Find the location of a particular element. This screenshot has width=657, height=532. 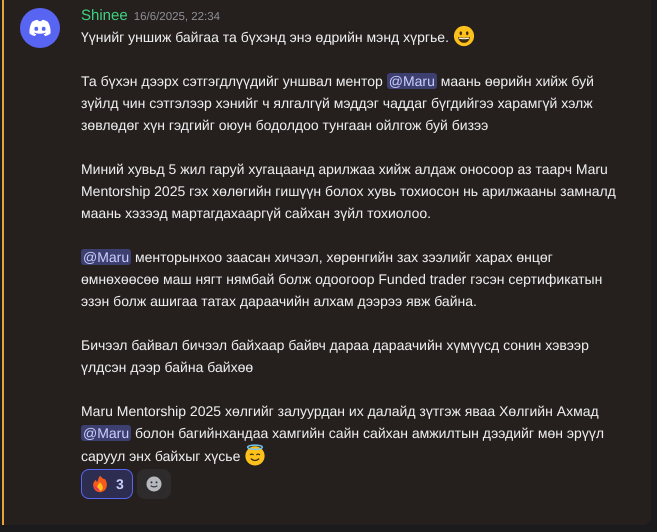

smiley-icon is located at coordinates (154, 484).